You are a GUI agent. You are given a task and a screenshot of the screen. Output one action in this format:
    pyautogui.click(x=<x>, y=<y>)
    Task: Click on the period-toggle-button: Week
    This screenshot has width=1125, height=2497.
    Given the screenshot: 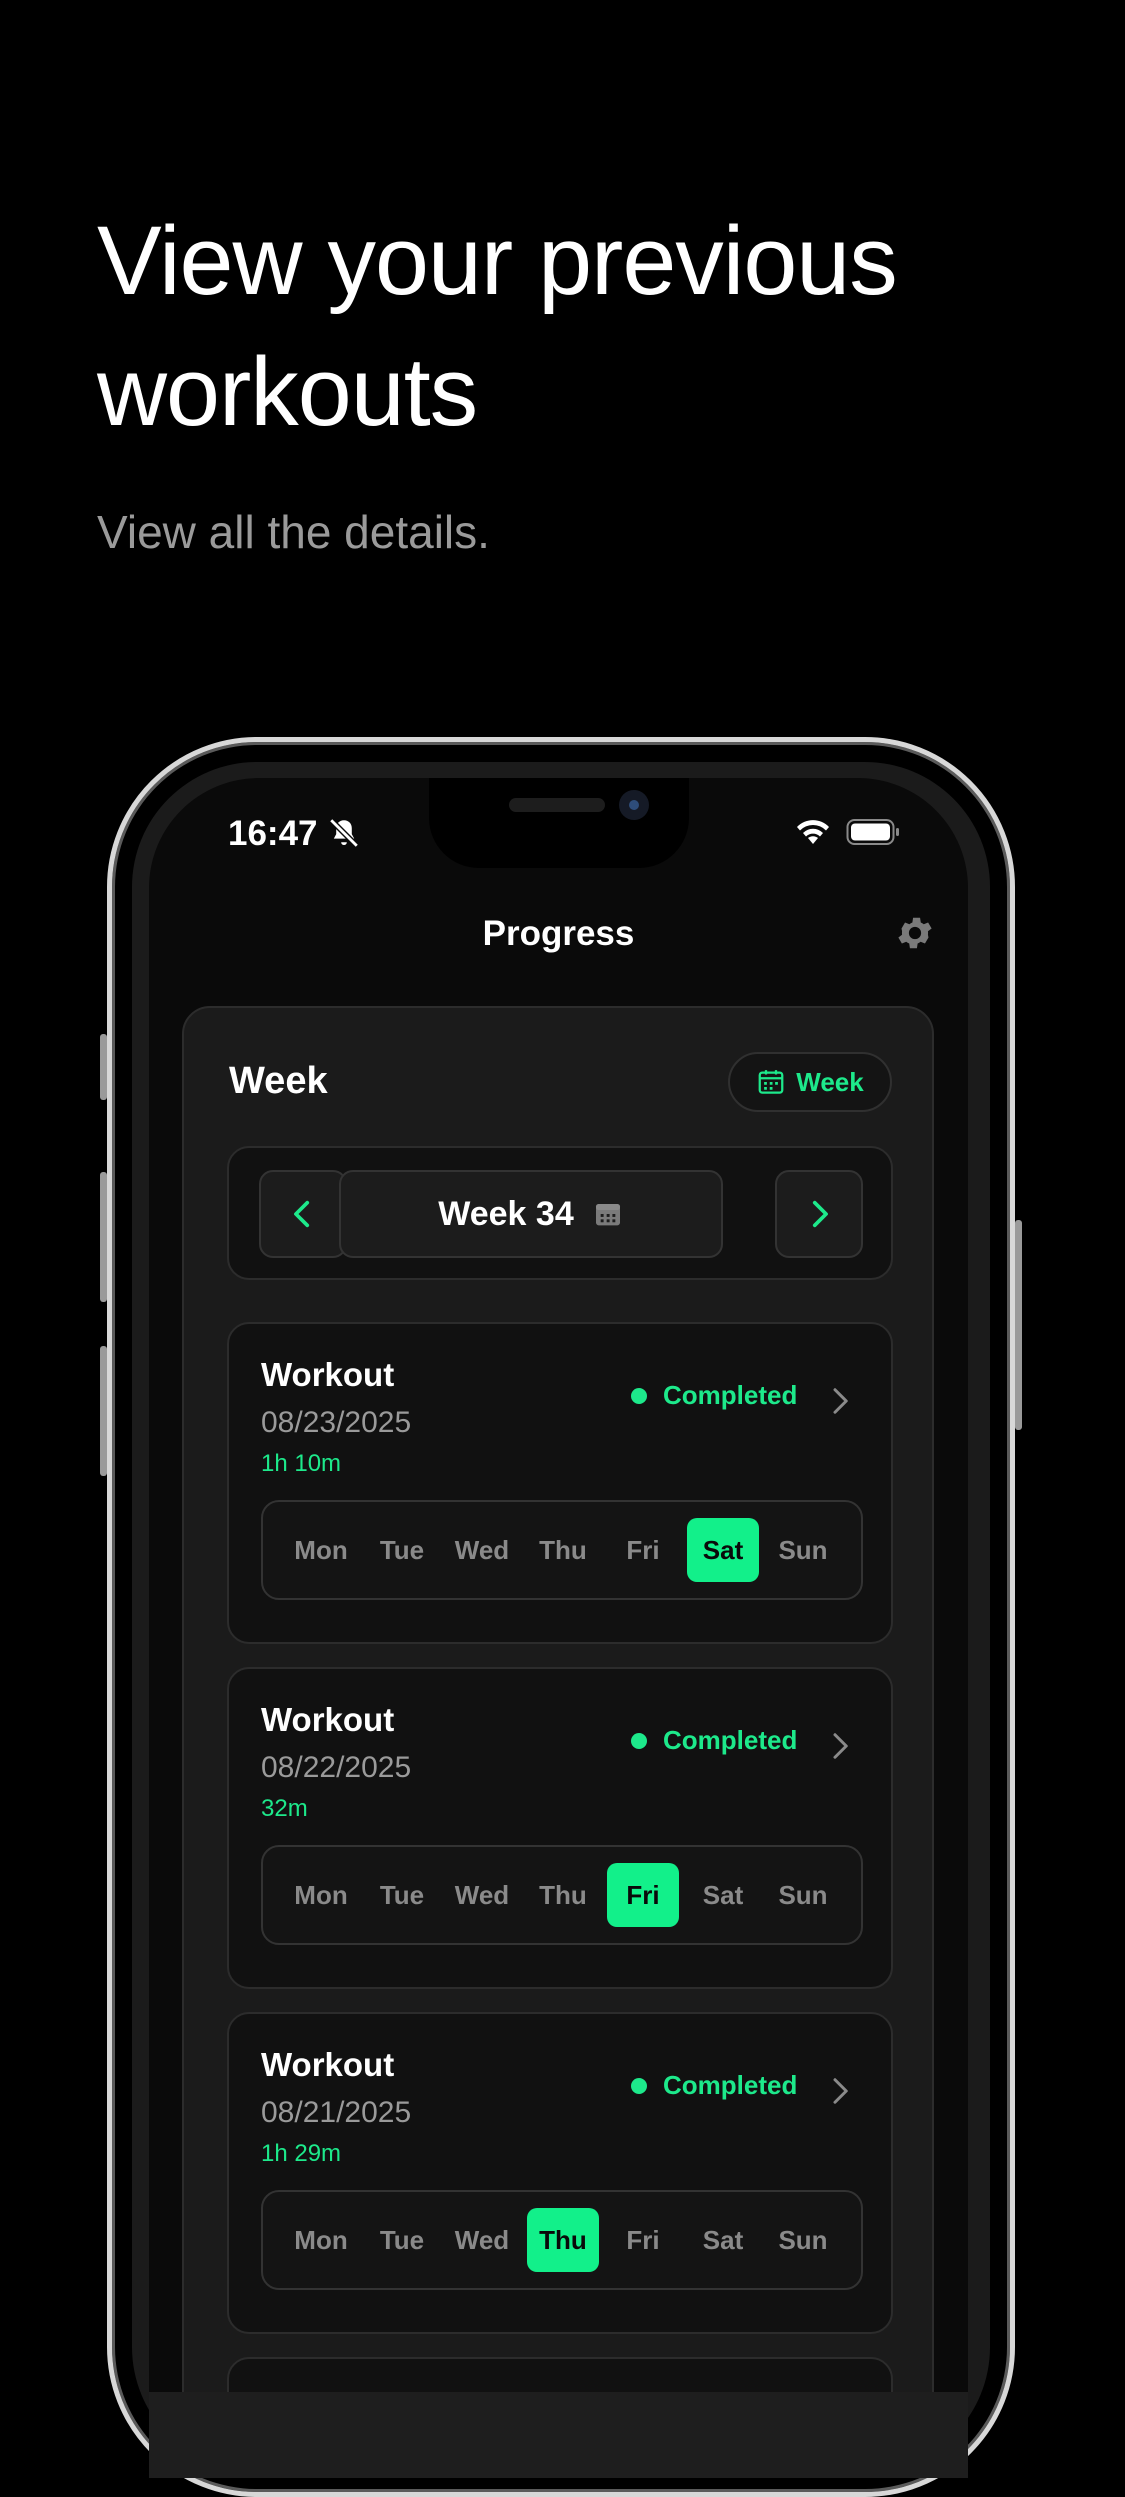 What is the action you would take?
    pyautogui.click(x=810, y=1082)
    